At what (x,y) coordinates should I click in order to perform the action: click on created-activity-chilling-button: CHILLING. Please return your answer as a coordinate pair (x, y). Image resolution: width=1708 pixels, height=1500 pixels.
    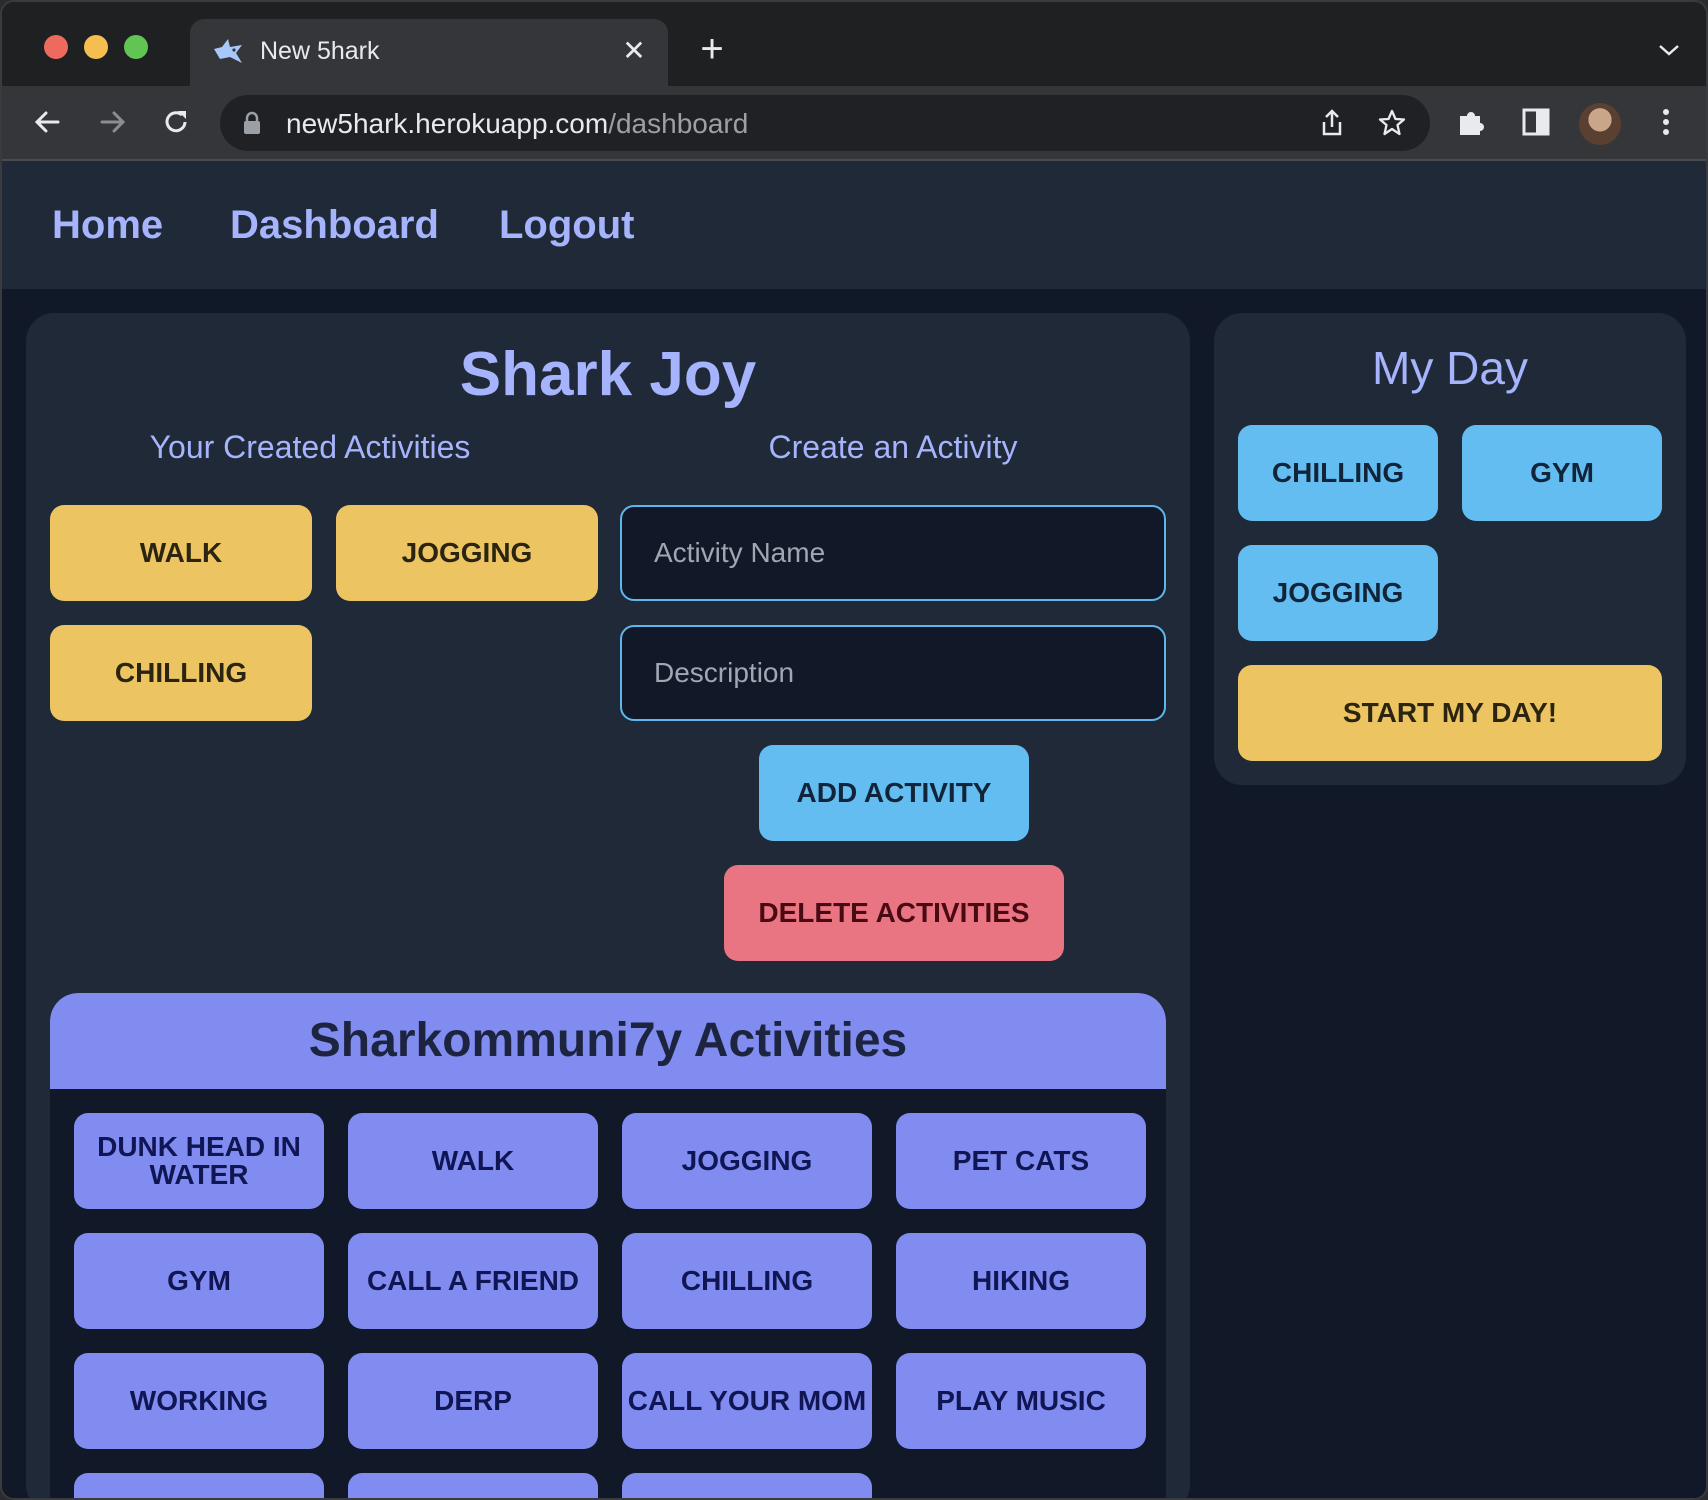
    Looking at the image, I should click on (181, 673).